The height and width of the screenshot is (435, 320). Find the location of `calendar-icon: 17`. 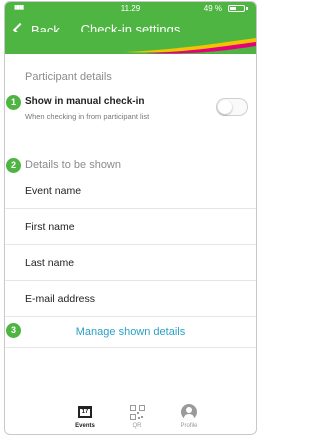

calendar-icon: 17 is located at coordinates (85, 412).